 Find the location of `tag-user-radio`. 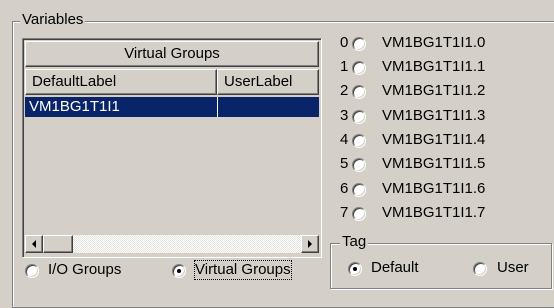

tag-user-radio is located at coordinates (480, 269).